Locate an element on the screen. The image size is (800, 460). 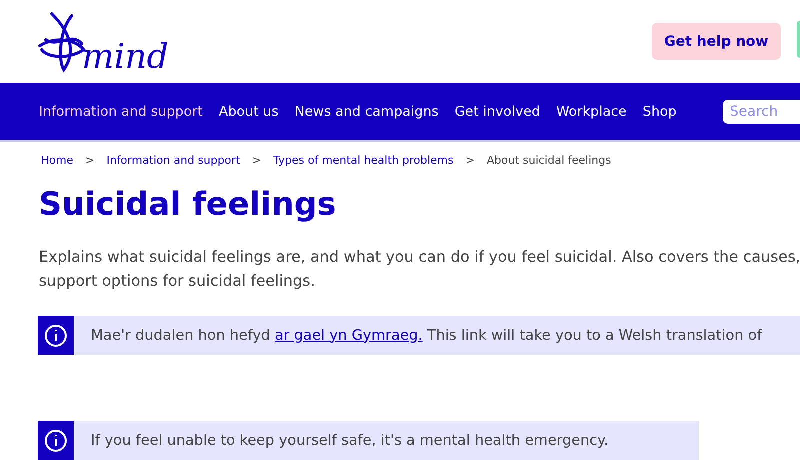
nav-link: Shop is located at coordinates (659, 112).